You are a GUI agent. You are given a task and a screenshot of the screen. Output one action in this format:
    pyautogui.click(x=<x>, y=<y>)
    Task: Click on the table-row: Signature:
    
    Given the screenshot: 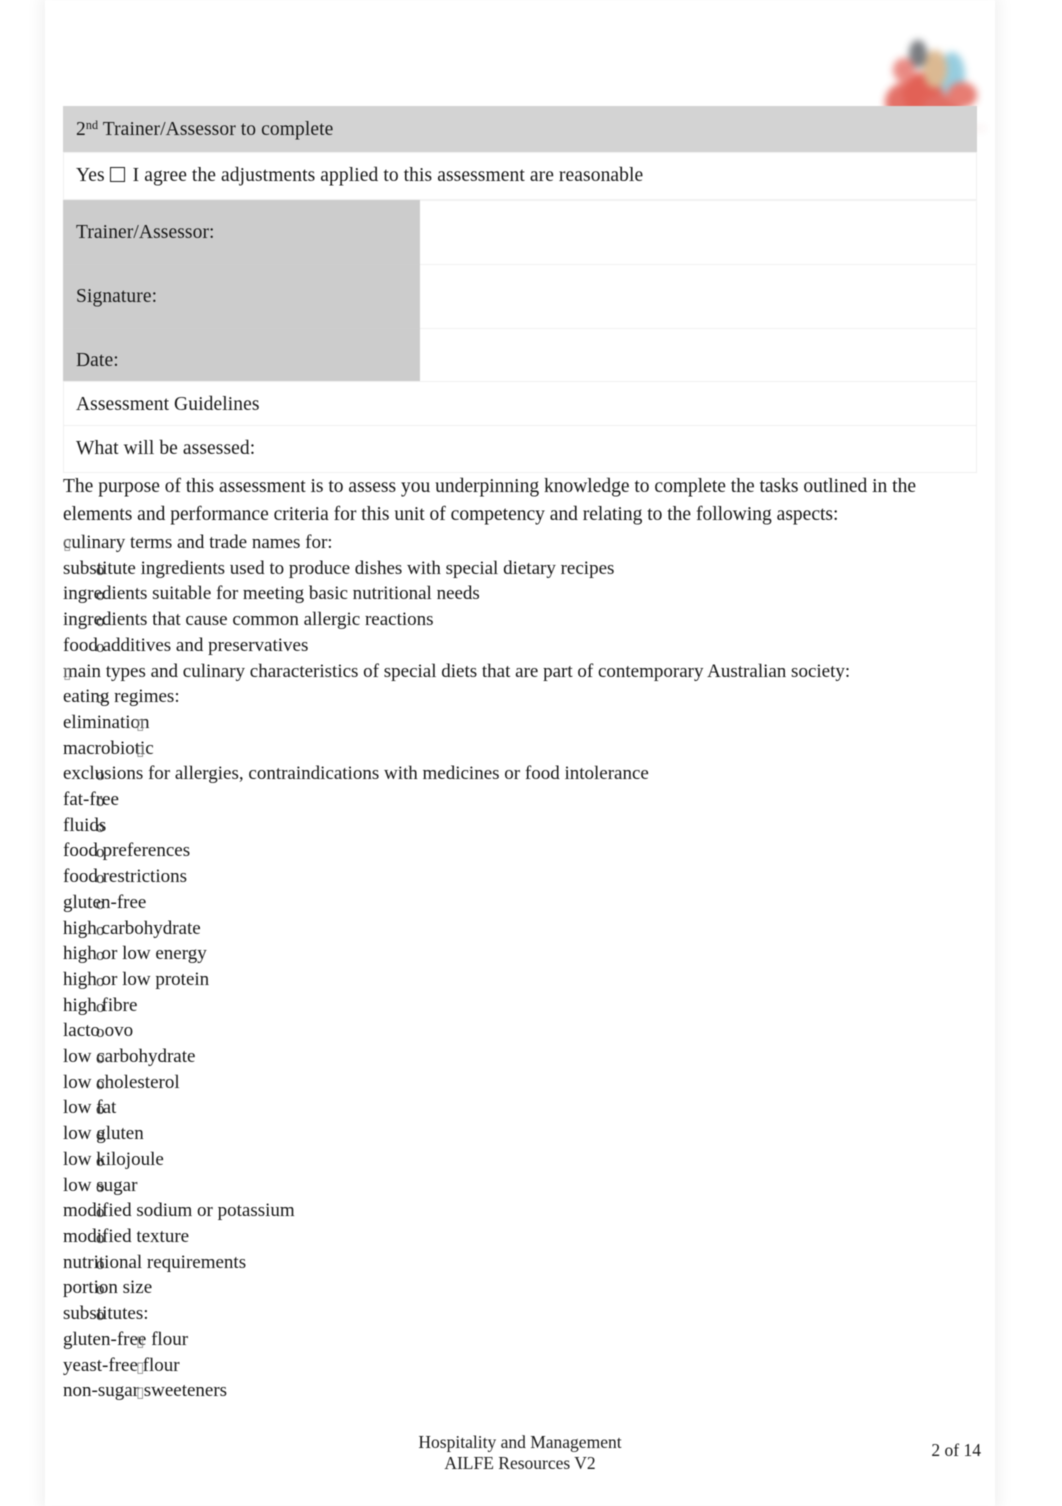 What is the action you would take?
    pyautogui.click(x=520, y=296)
    